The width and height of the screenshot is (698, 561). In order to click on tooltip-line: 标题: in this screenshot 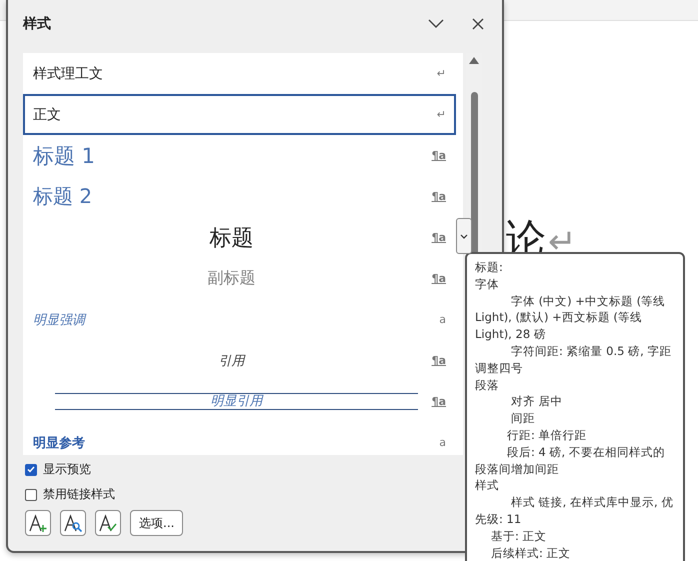, I will do `click(489, 267)`.